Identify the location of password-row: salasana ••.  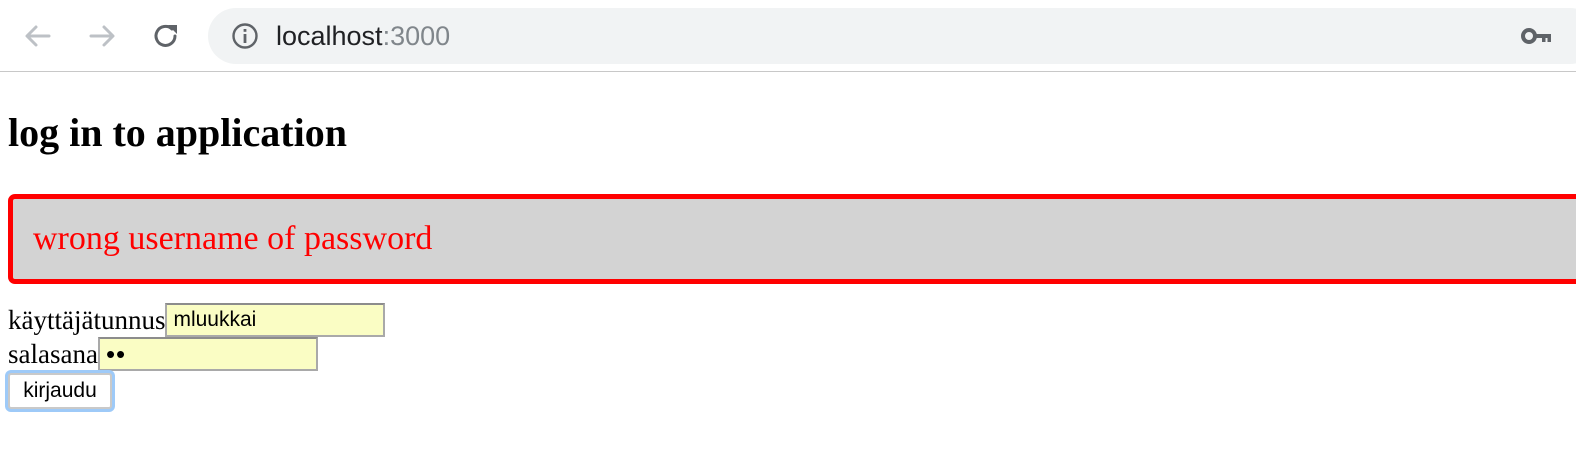
(792, 354).